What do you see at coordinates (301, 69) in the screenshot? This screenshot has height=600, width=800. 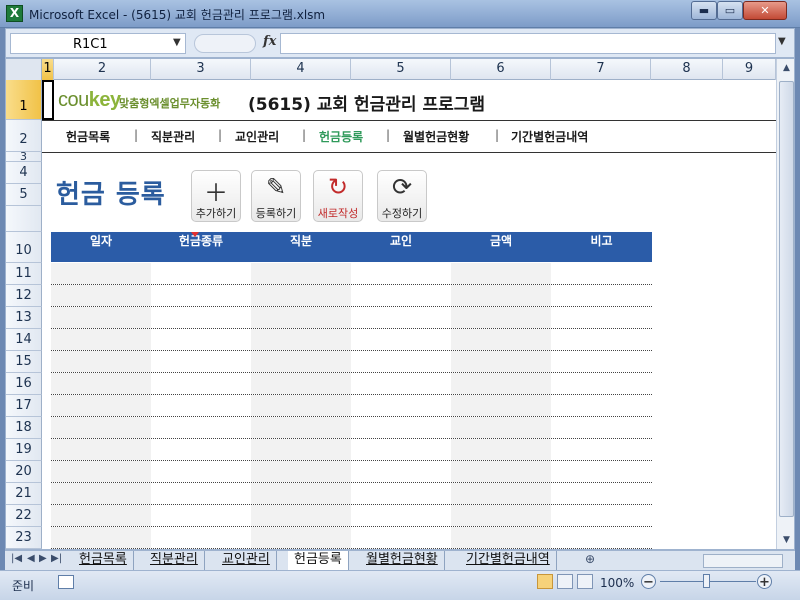 I see `column-header: 4` at bounding box center [301, 69].